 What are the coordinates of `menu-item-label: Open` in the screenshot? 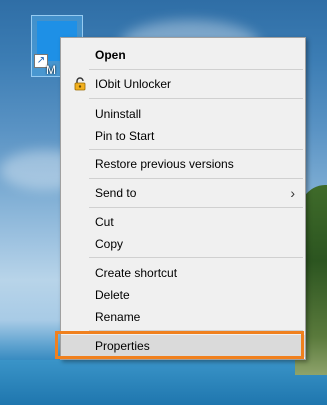 It's located at (110, 55).